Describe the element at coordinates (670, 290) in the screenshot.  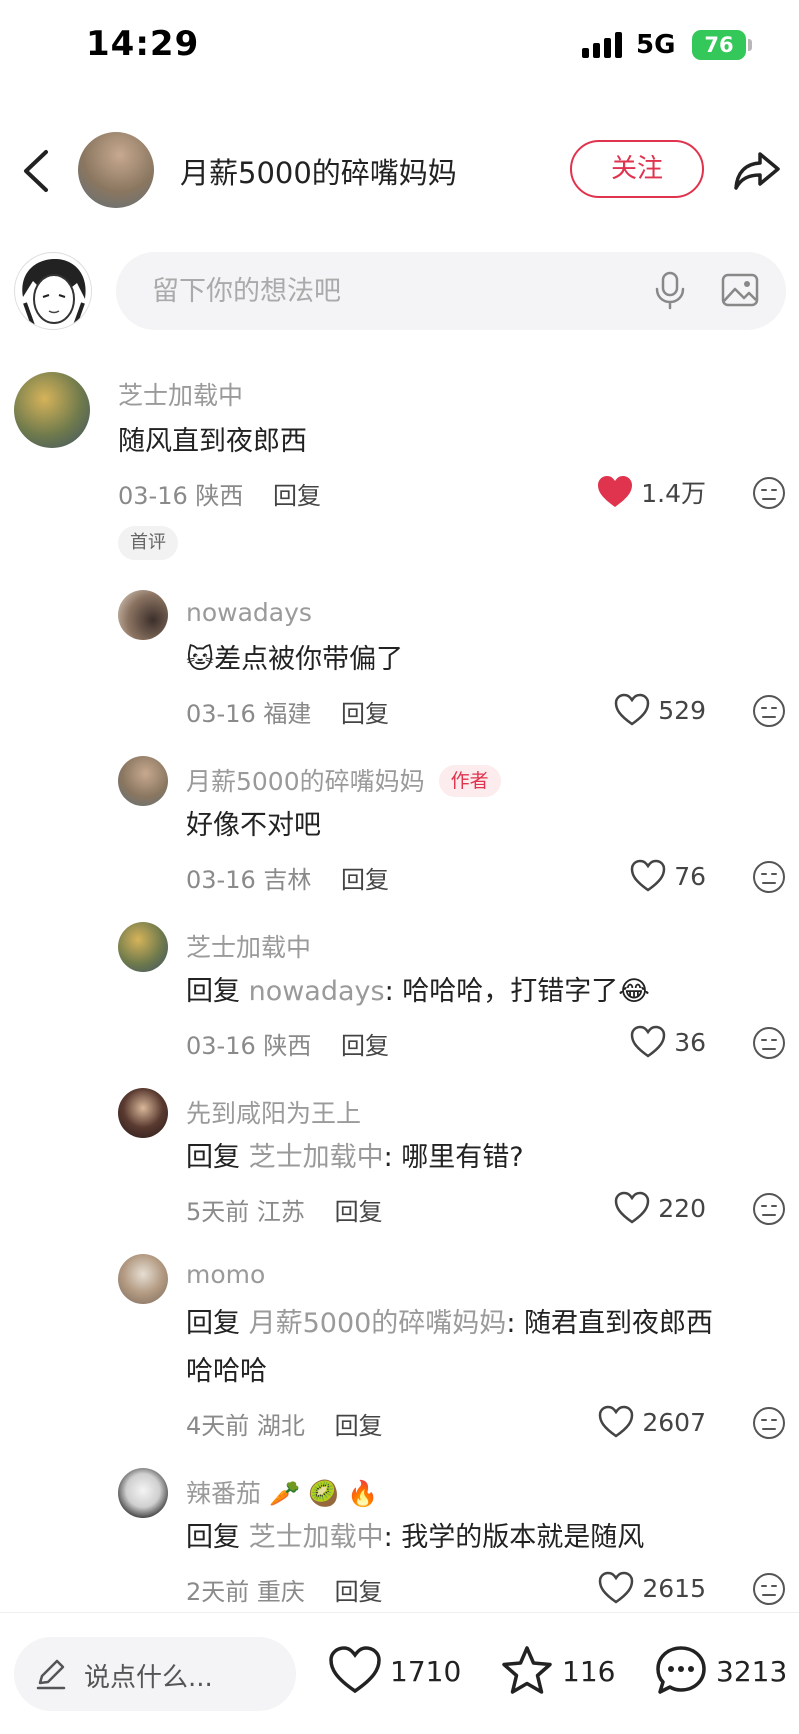
I see `microphone-icon` at that location.